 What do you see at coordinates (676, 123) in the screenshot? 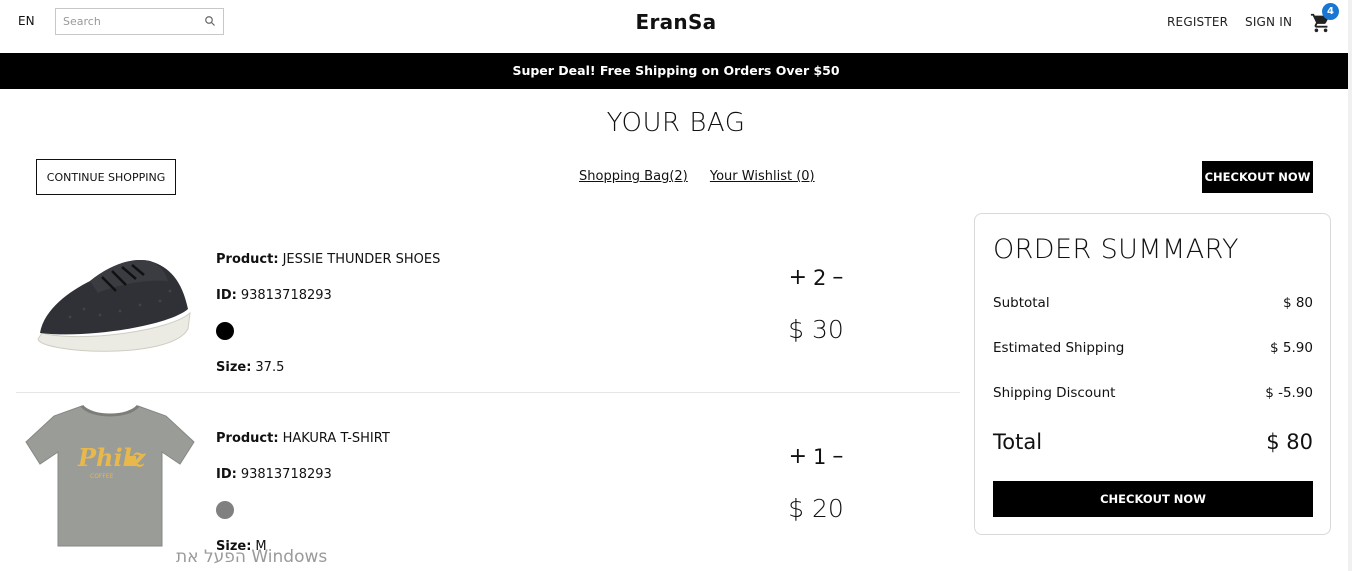
I see `page-title: YOUR BAG` at bounding box center [676, 123].